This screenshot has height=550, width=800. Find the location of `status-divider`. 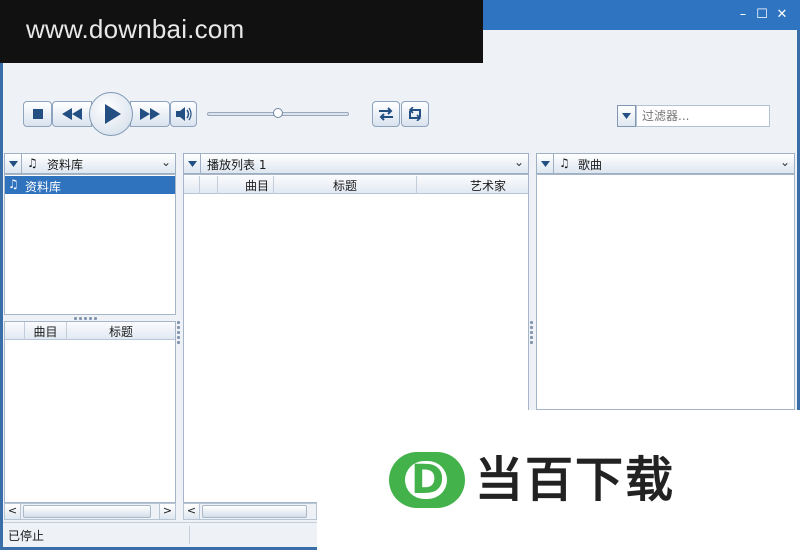

status-divider is located at coordinates (189, 535).